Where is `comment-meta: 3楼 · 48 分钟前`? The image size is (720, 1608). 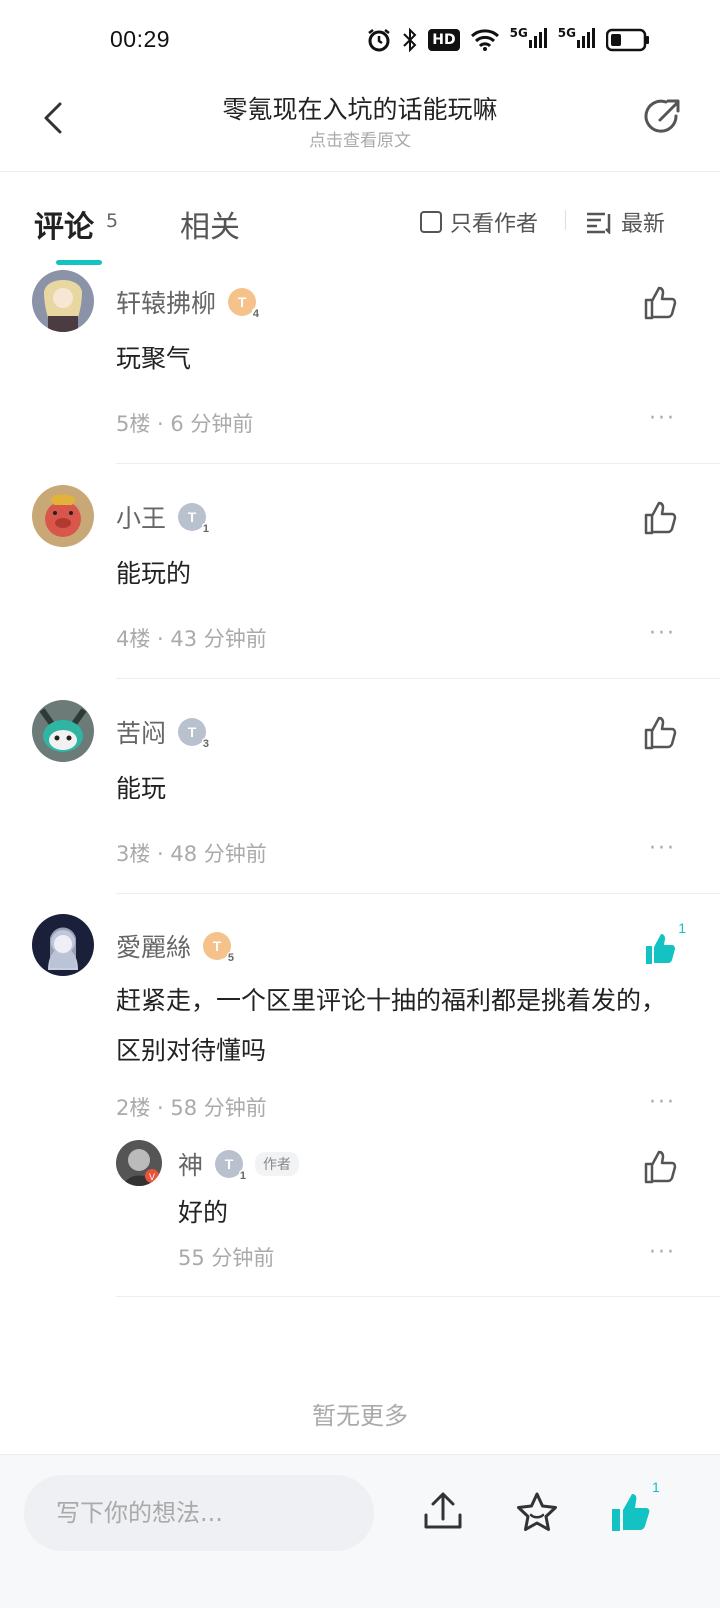 comment-meta: 3楼 · 48 分钟前 is located at coordinates (191, 854).